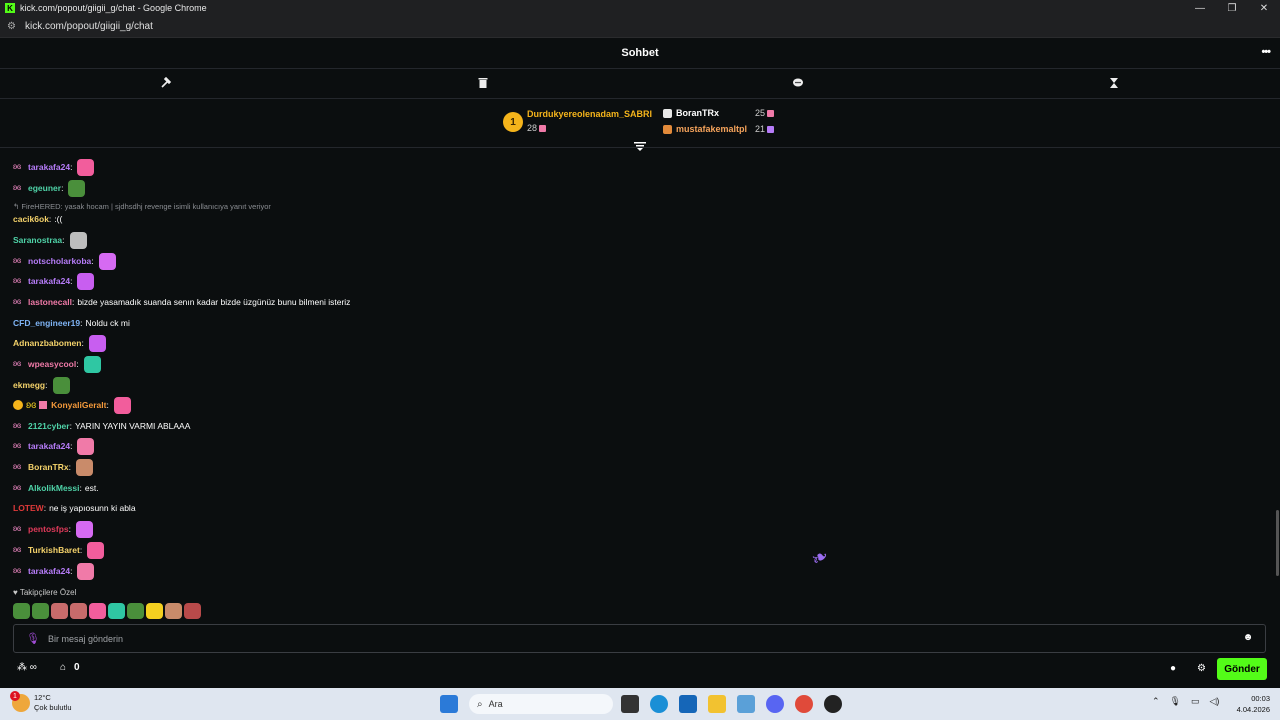  I want to click on chat-username: pentosfps, so click(48, 529).